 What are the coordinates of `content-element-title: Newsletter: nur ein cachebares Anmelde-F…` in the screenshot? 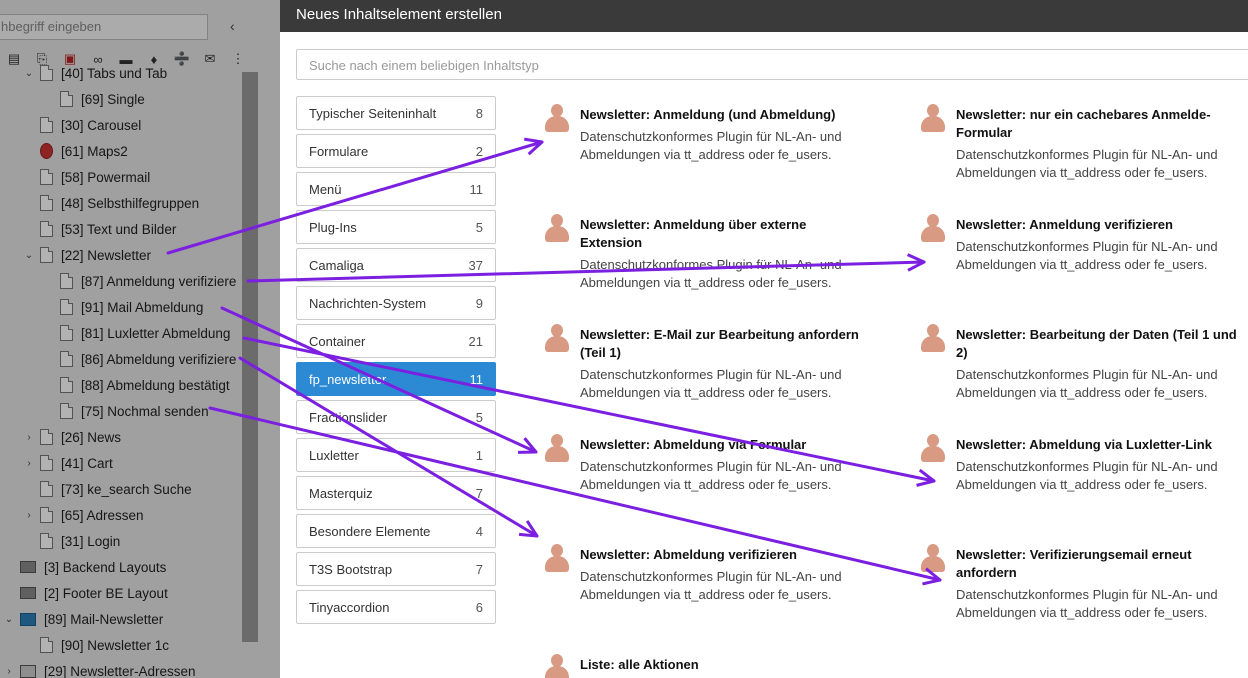 It's located at (1101, 124).